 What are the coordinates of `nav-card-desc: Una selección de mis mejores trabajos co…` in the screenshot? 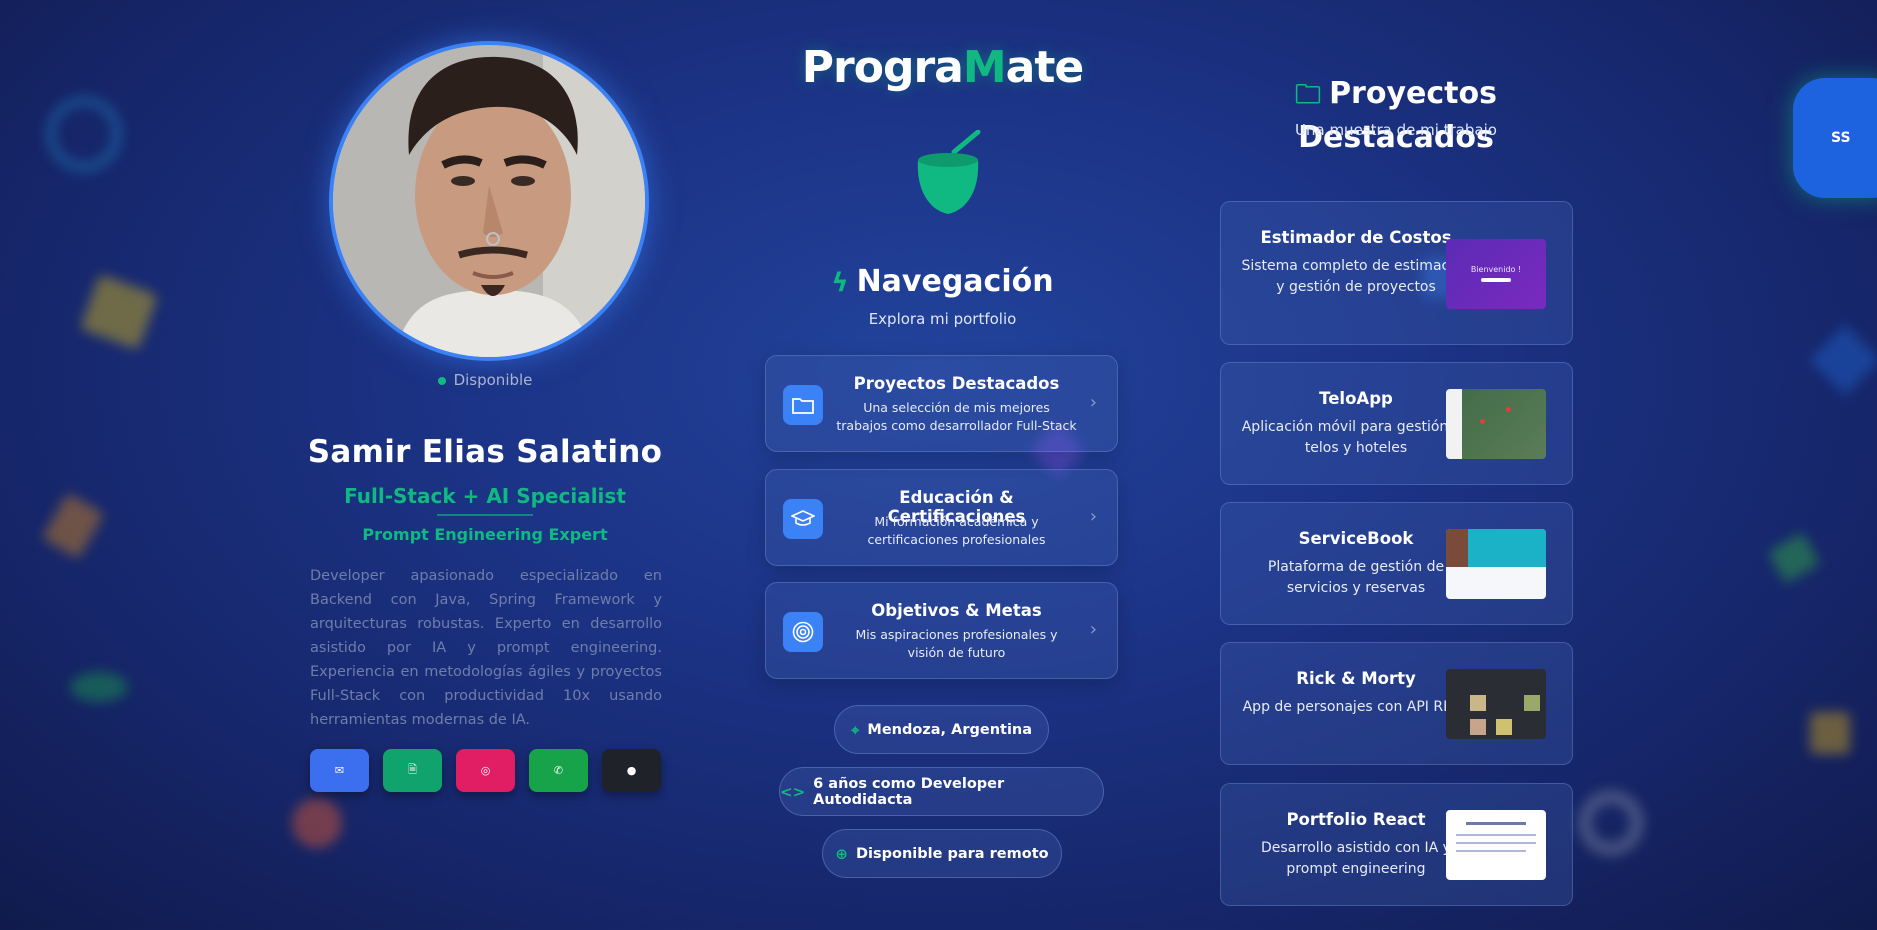 It's located at (956, 416).